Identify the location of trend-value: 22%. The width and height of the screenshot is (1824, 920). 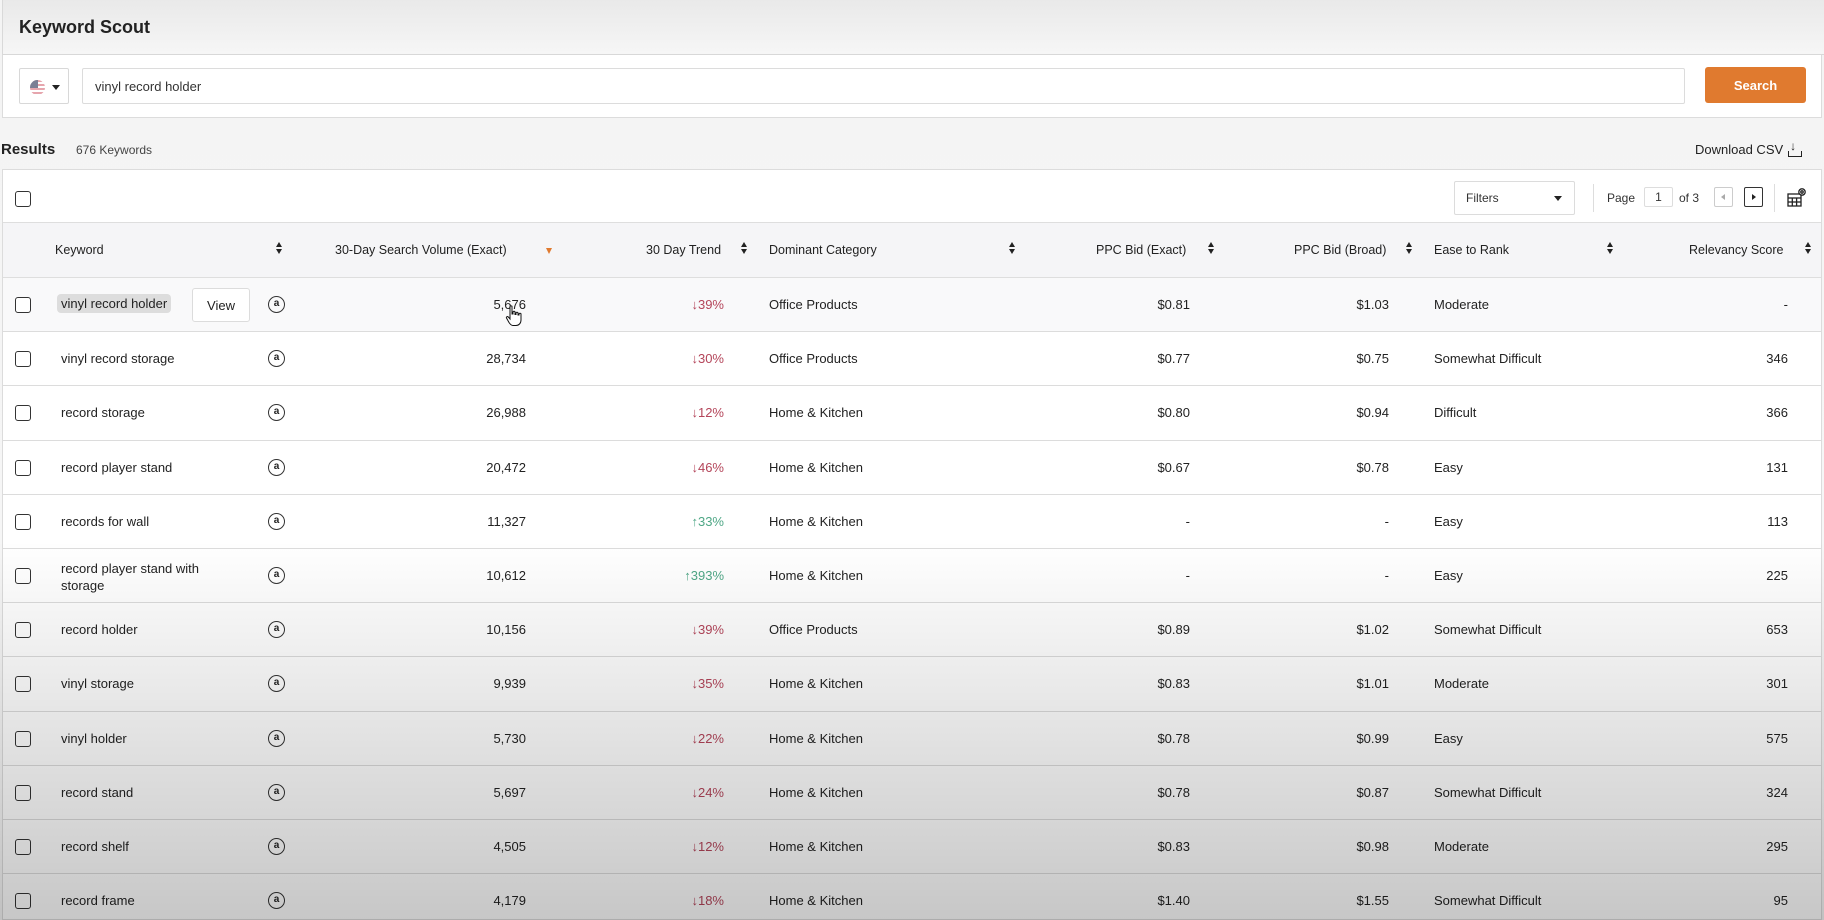
(710, 738).